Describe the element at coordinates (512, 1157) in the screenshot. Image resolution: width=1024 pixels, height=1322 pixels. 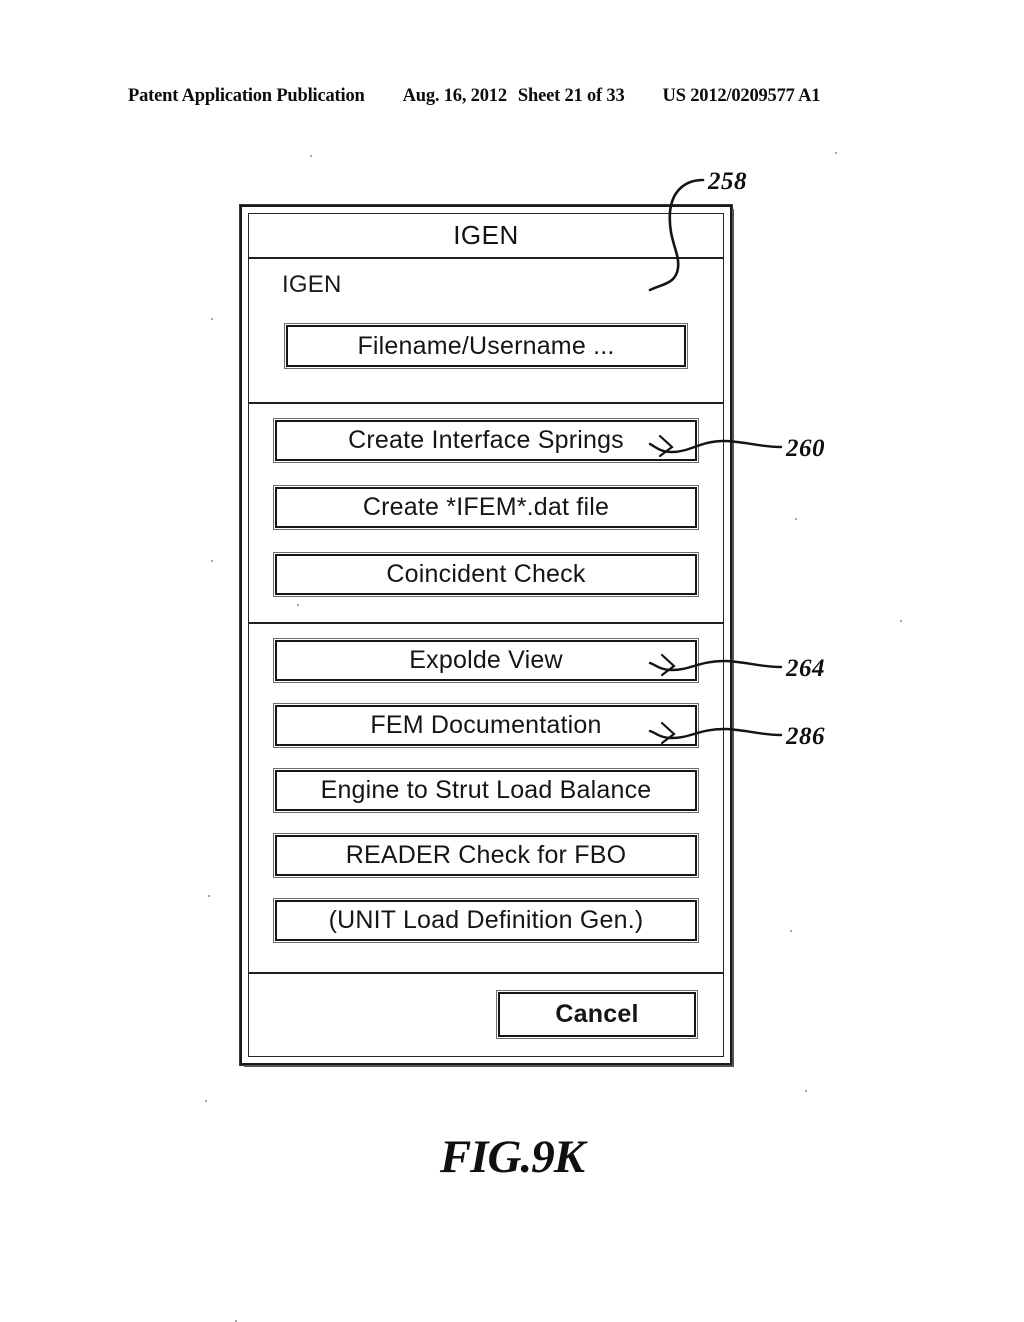
I see `figure-caption: FIG.9K` at that location.